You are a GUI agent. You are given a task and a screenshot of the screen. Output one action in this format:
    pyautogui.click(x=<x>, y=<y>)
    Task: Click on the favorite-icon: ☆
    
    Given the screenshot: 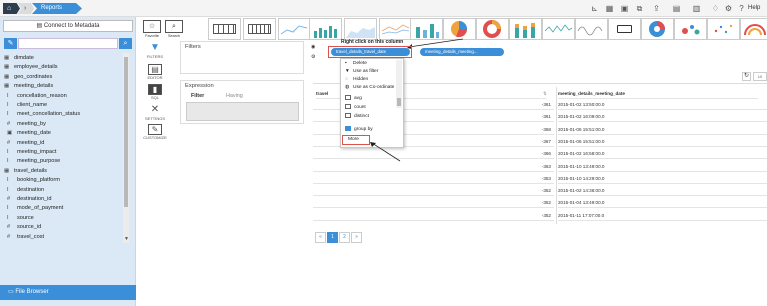 What is the action you would take?
    pyautogui.click(x=152, y=26)
    